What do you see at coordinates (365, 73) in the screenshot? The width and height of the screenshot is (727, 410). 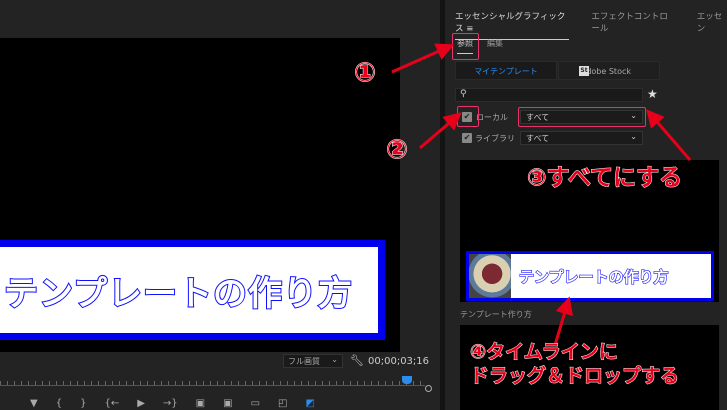 I see `annotation-1: ①` at bounding box center [365, 73].